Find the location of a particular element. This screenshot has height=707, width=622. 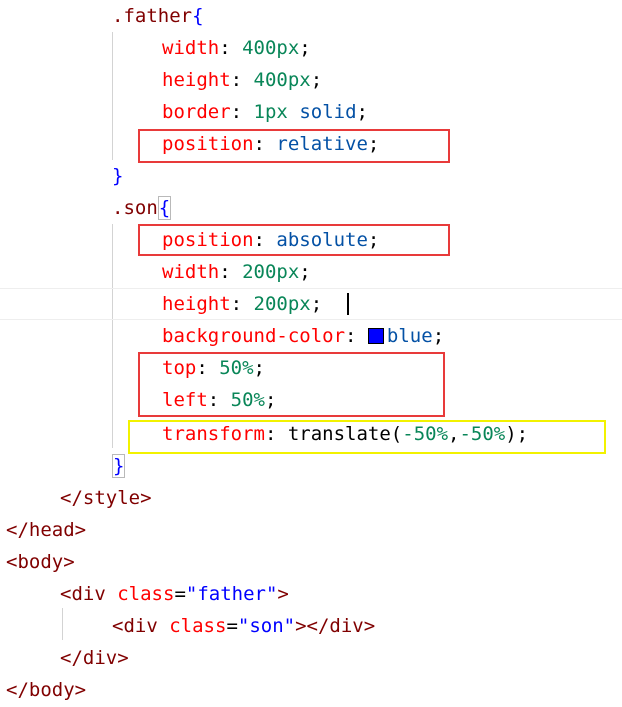

css-selector: .son is located at coordinates (135, 208).